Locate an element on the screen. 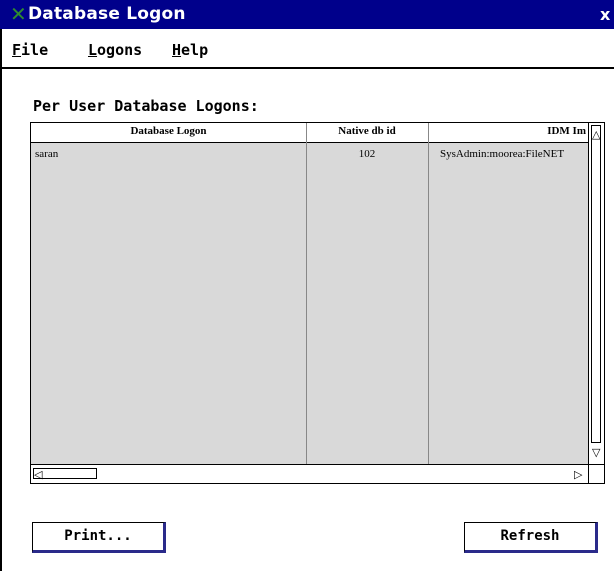 The image size is (614, 571). scrollbar-corner is located at coordinates (596, 473).